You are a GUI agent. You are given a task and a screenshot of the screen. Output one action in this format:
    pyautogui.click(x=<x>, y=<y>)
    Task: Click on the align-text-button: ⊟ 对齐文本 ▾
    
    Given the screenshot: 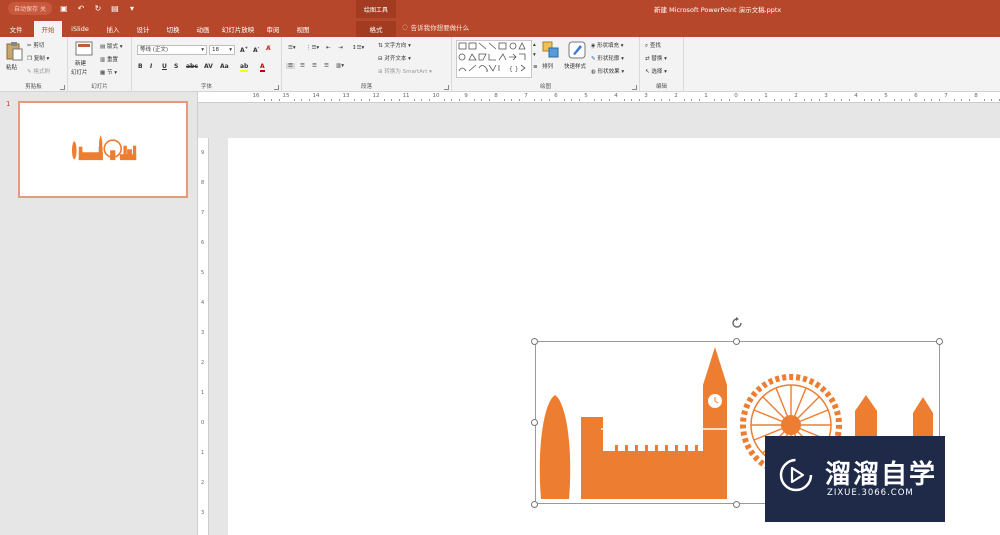 What is the action you would take?
    pyautogui.click(x=394, y=58)
    